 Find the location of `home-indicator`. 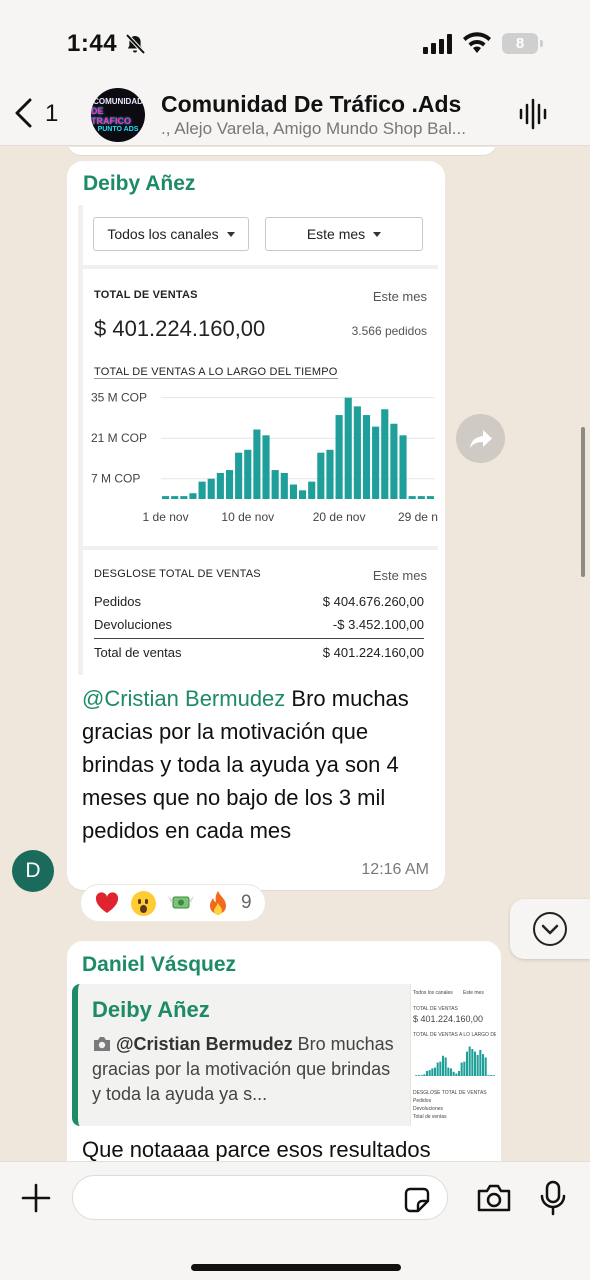

home-indicator is located at coordinates (296, 1267).